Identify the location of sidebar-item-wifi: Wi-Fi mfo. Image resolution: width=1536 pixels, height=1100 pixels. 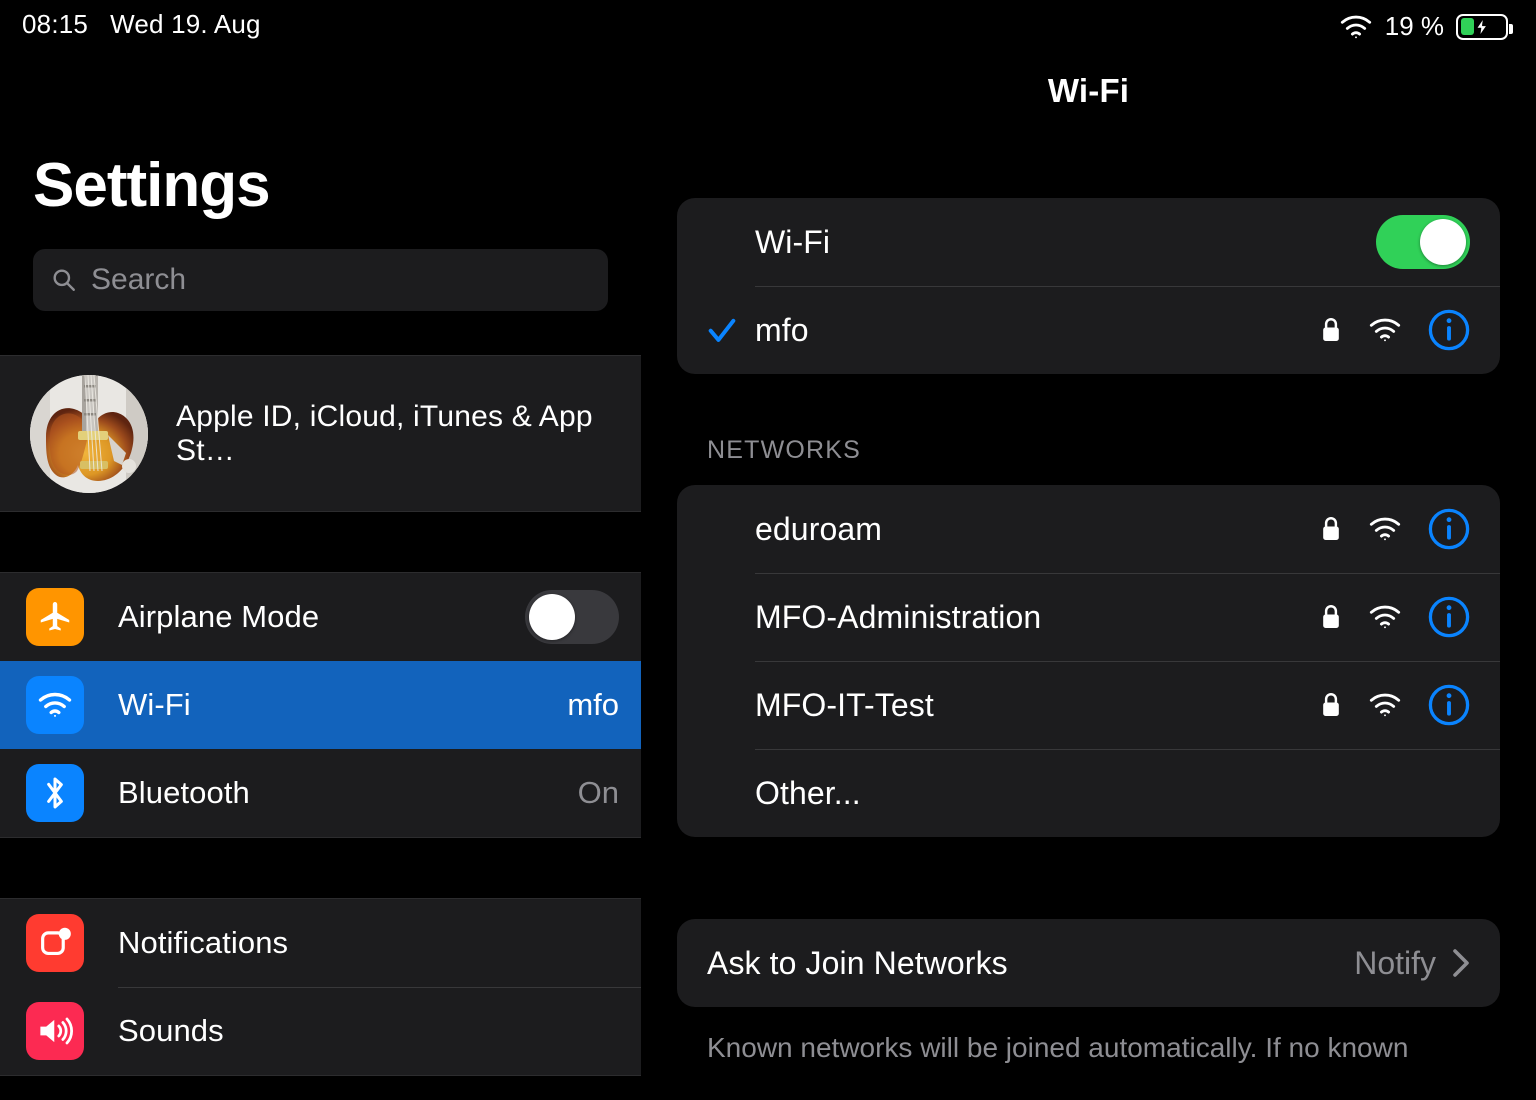
(320, 705).